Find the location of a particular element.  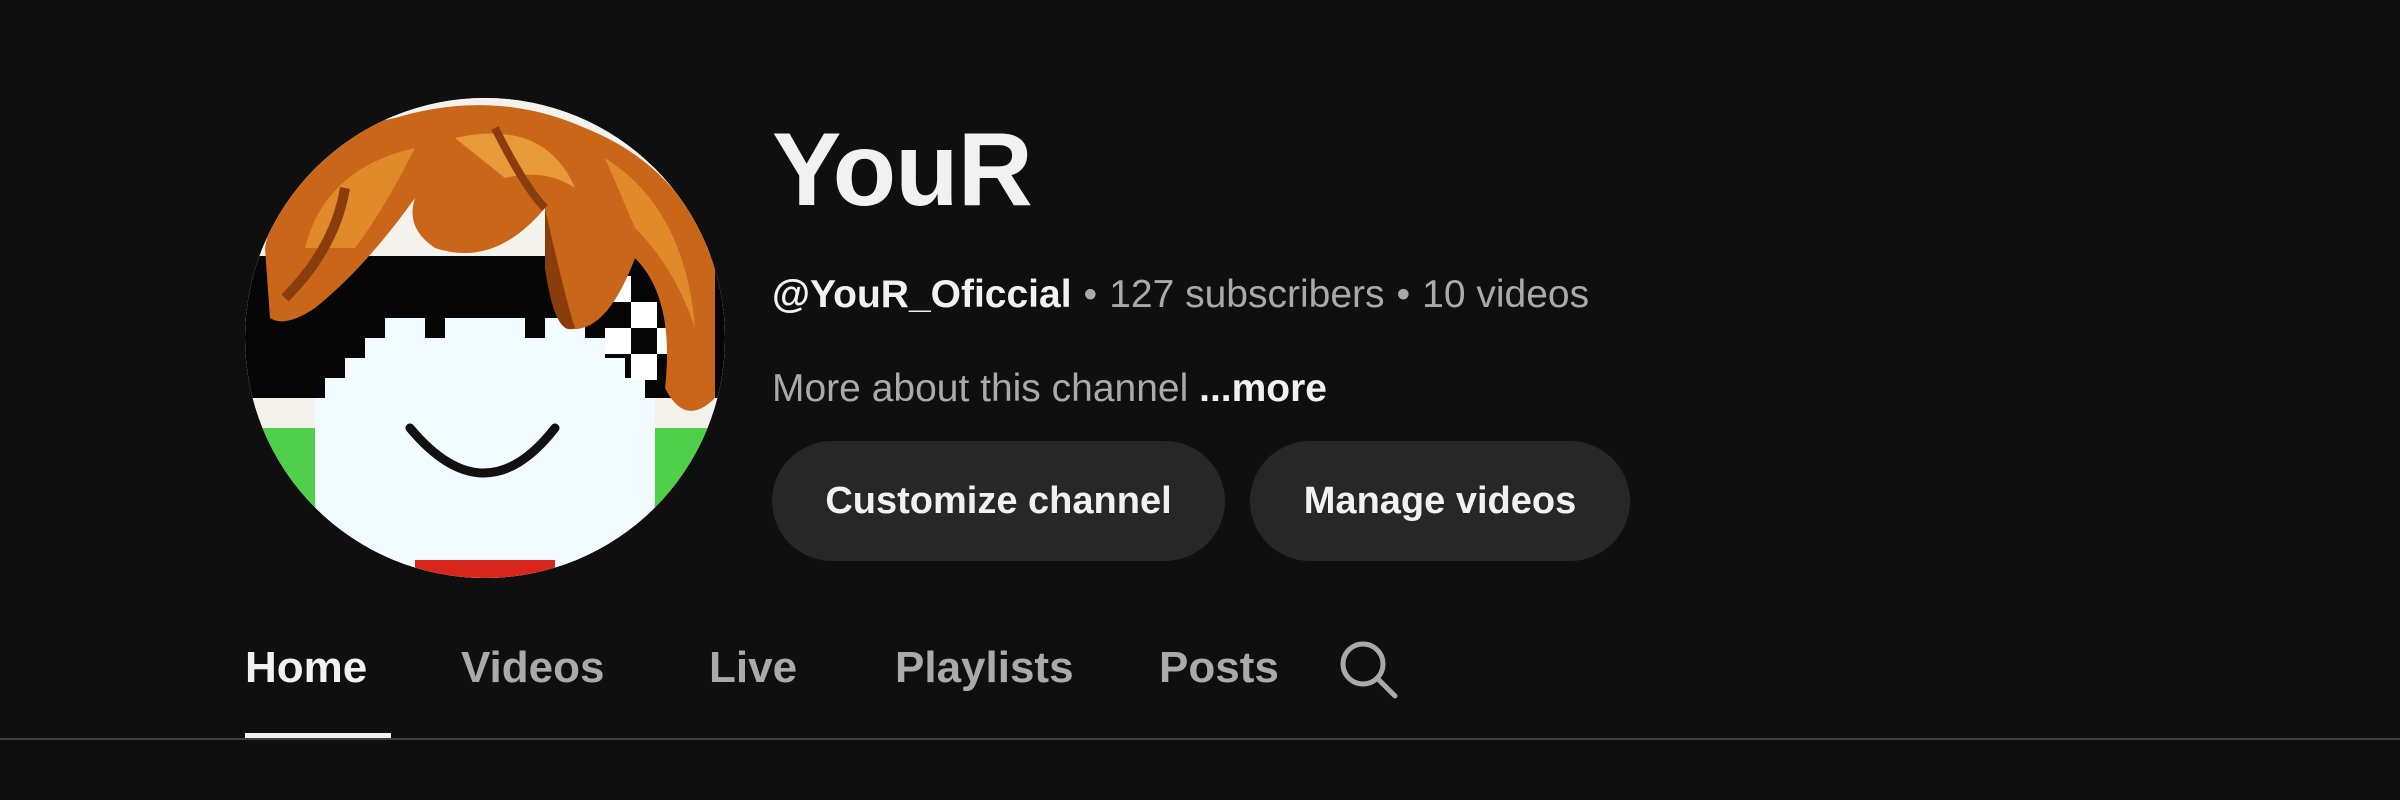

avatar-image is located at coordinates (485, 338).